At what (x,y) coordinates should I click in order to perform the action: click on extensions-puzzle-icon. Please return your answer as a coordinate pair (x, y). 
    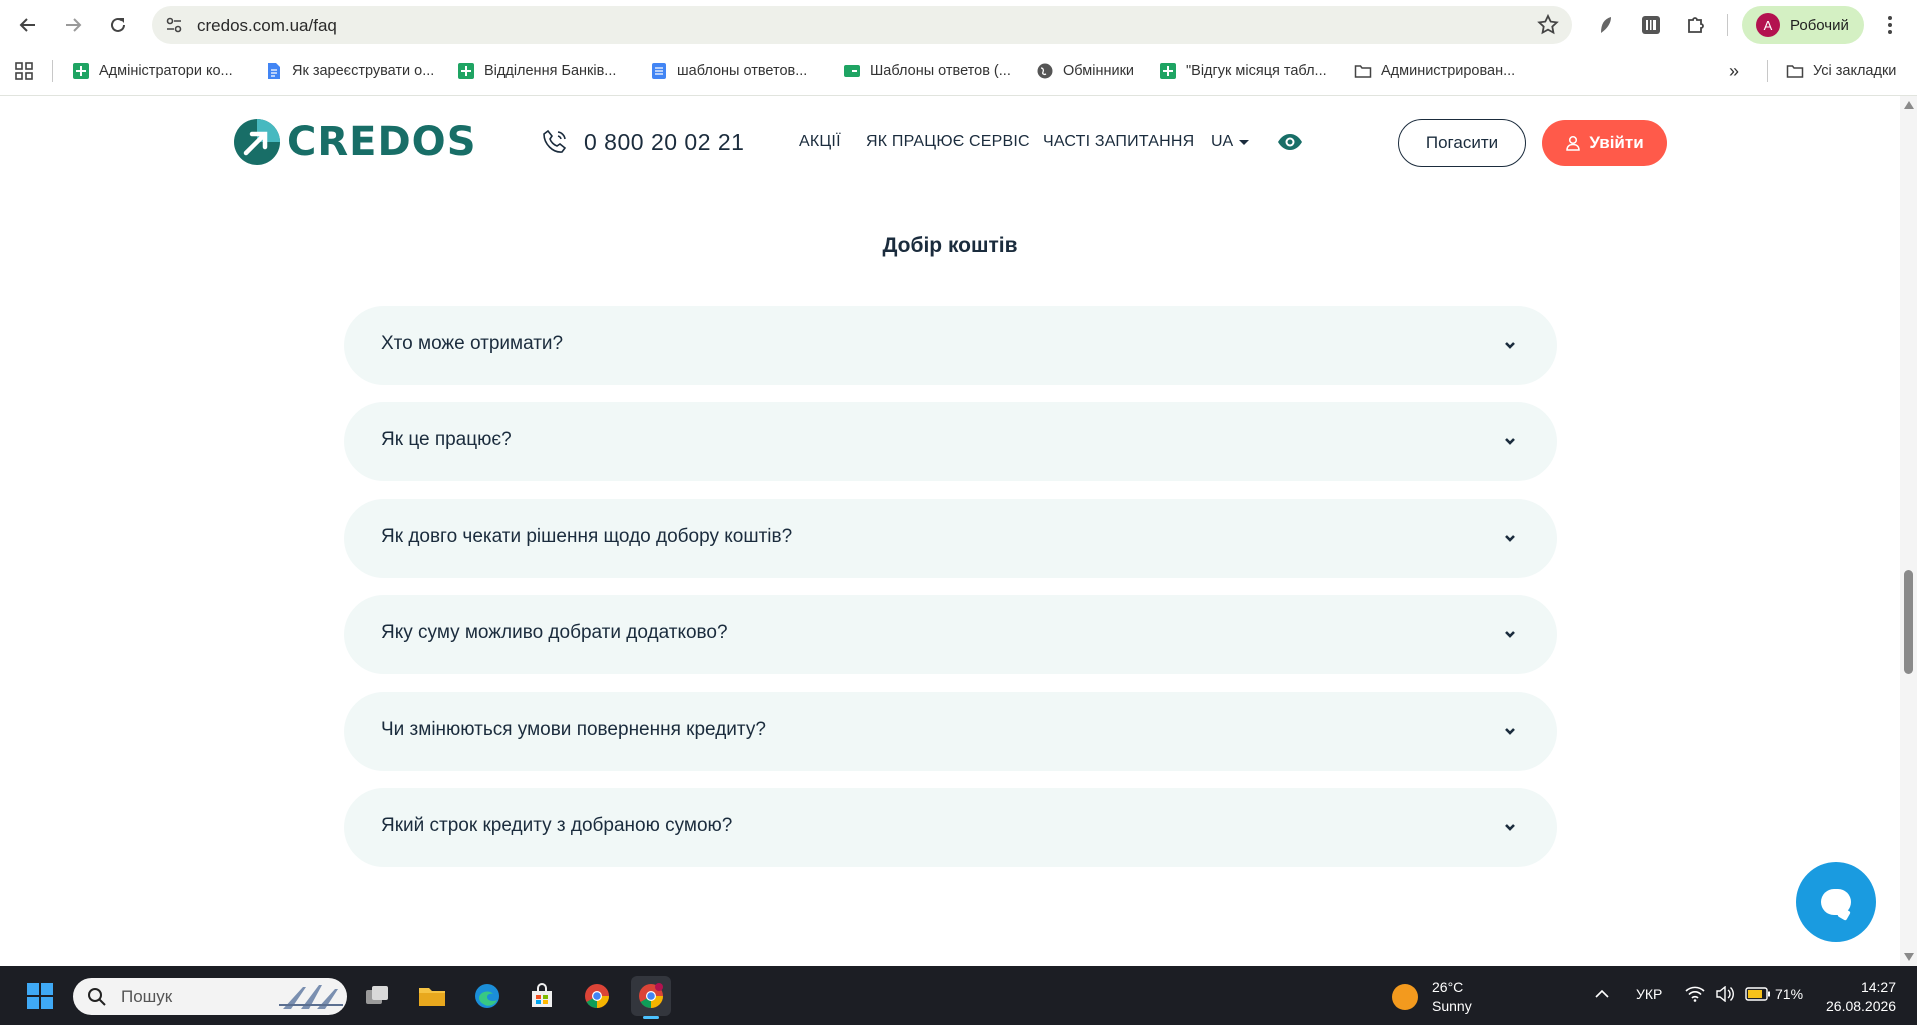
    Looking at the image, I should click on (1696, 25).